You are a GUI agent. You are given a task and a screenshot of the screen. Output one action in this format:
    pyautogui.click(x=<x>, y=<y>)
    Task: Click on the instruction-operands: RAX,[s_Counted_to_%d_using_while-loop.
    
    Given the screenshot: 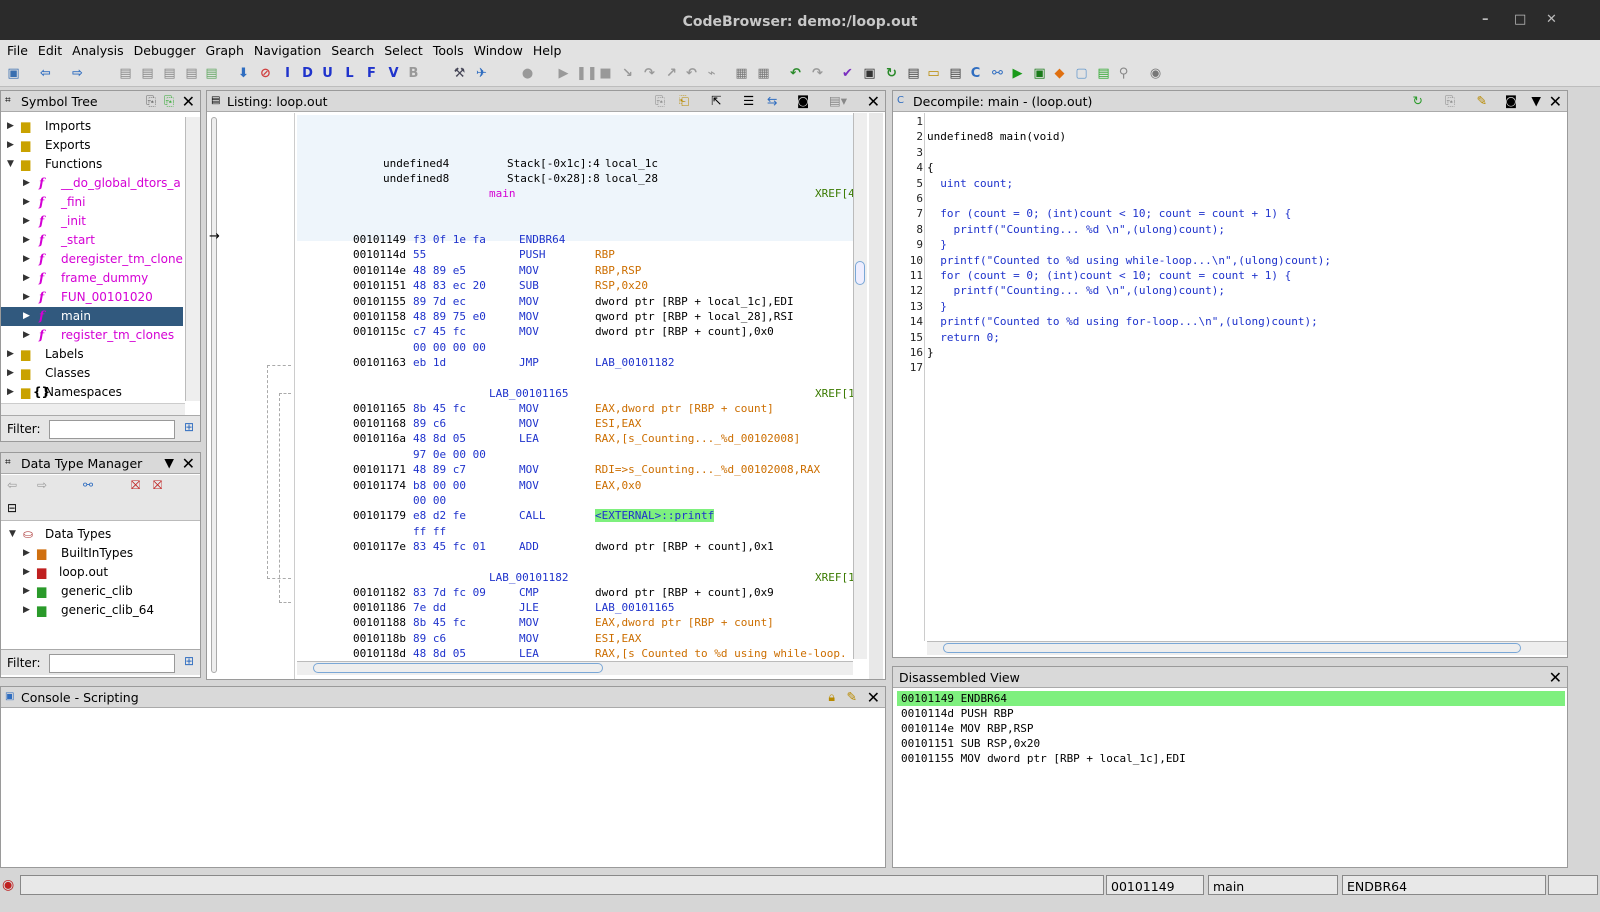 What is the action you would take?
    pyautogui.click(x=721, y=653)
    